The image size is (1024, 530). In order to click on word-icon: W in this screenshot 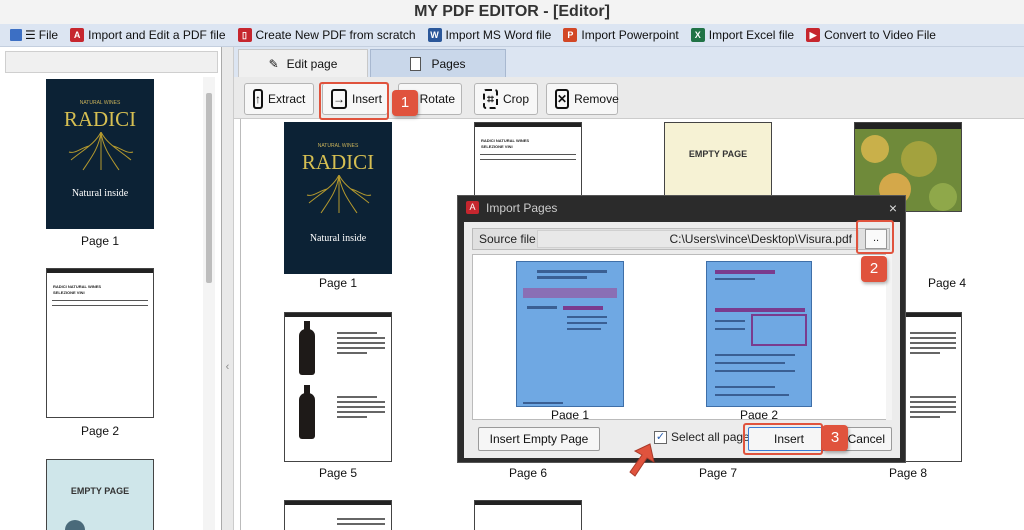, I will do `click(434, 35)`.